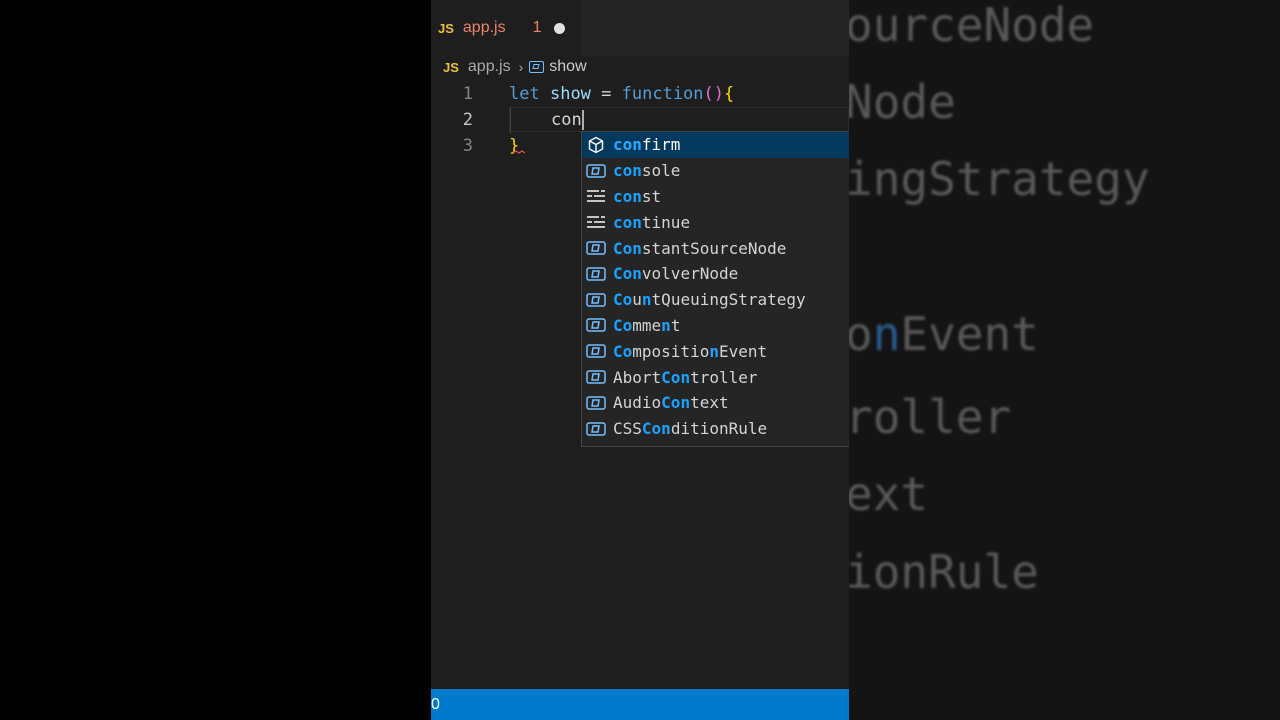  What do you see at coordinates (715, 171) in the screenshot?
I see `suggestion-item: console` at bounding box center [715, 171].